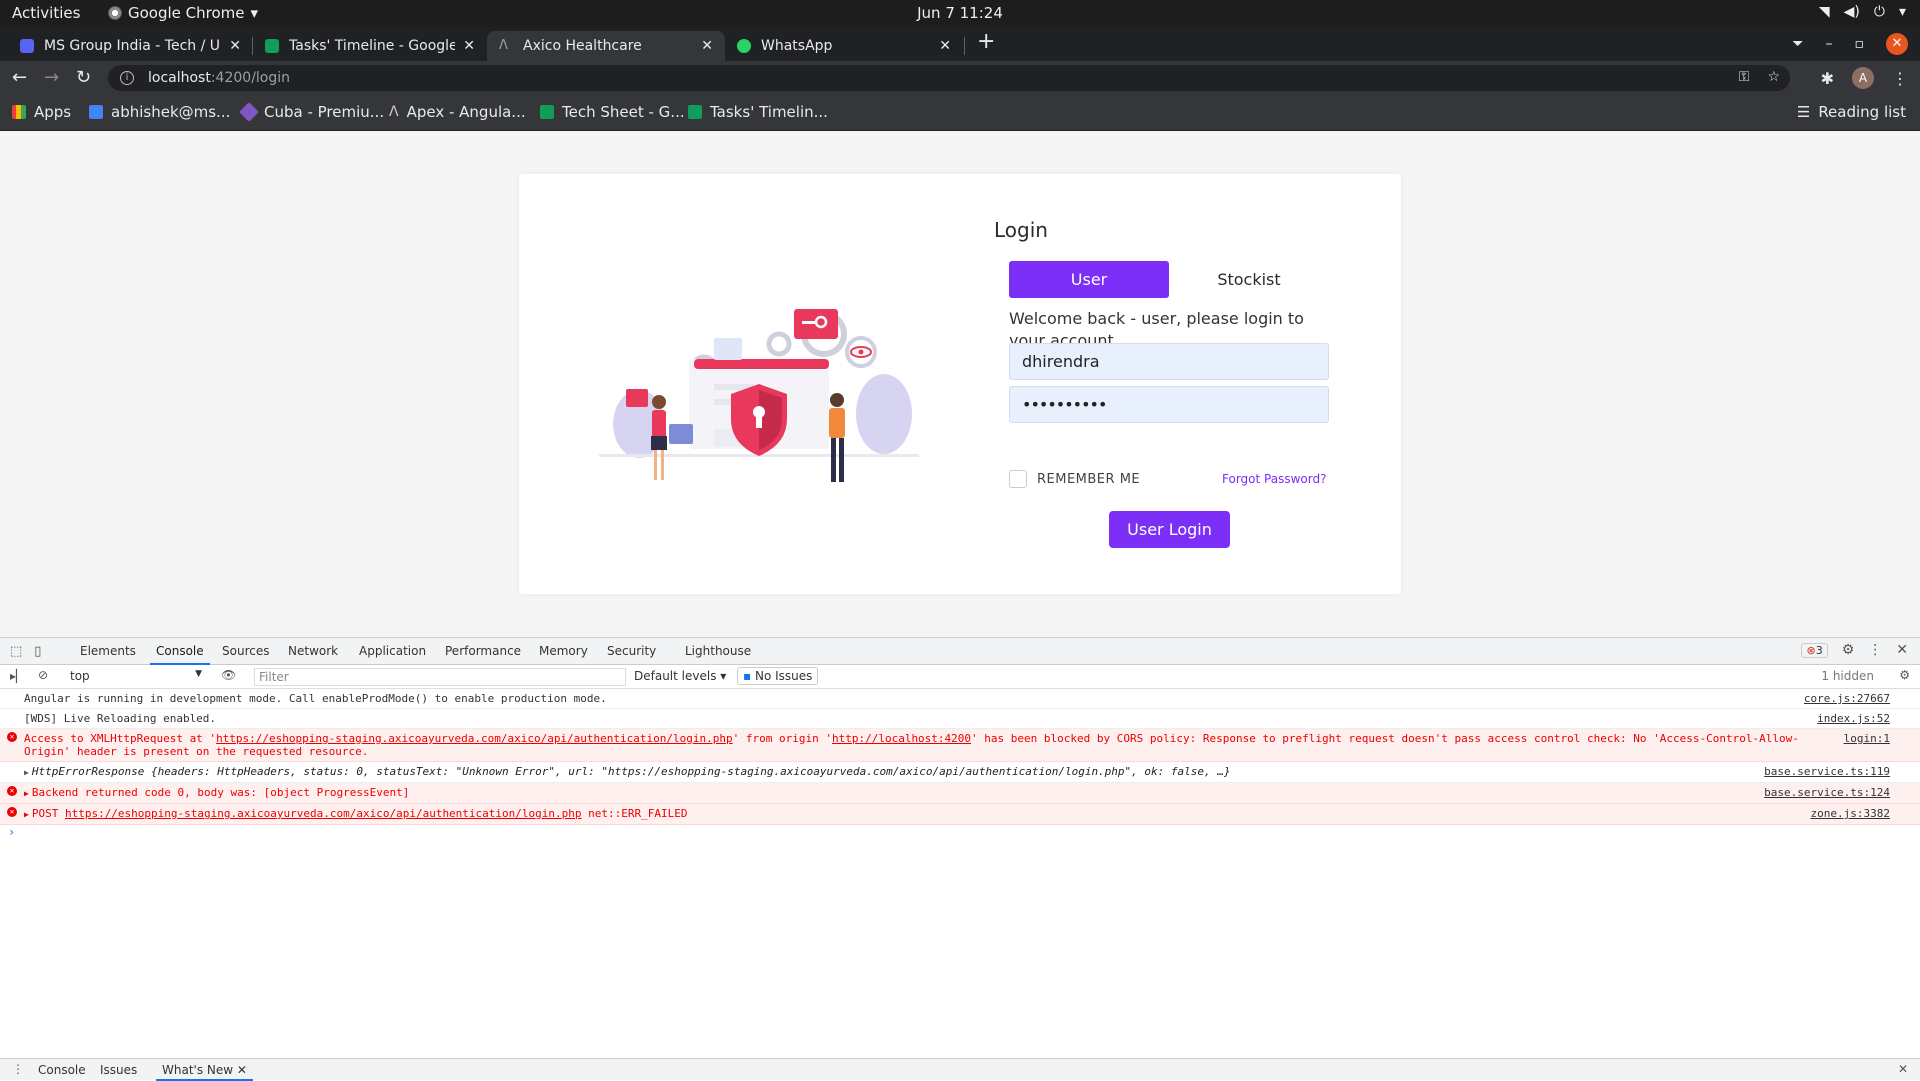 The height and width of the screenshot is (1081, 1920). Describe the element at coordinates (19, 77) in the screenshot. I see `back-button: ←` at that location.